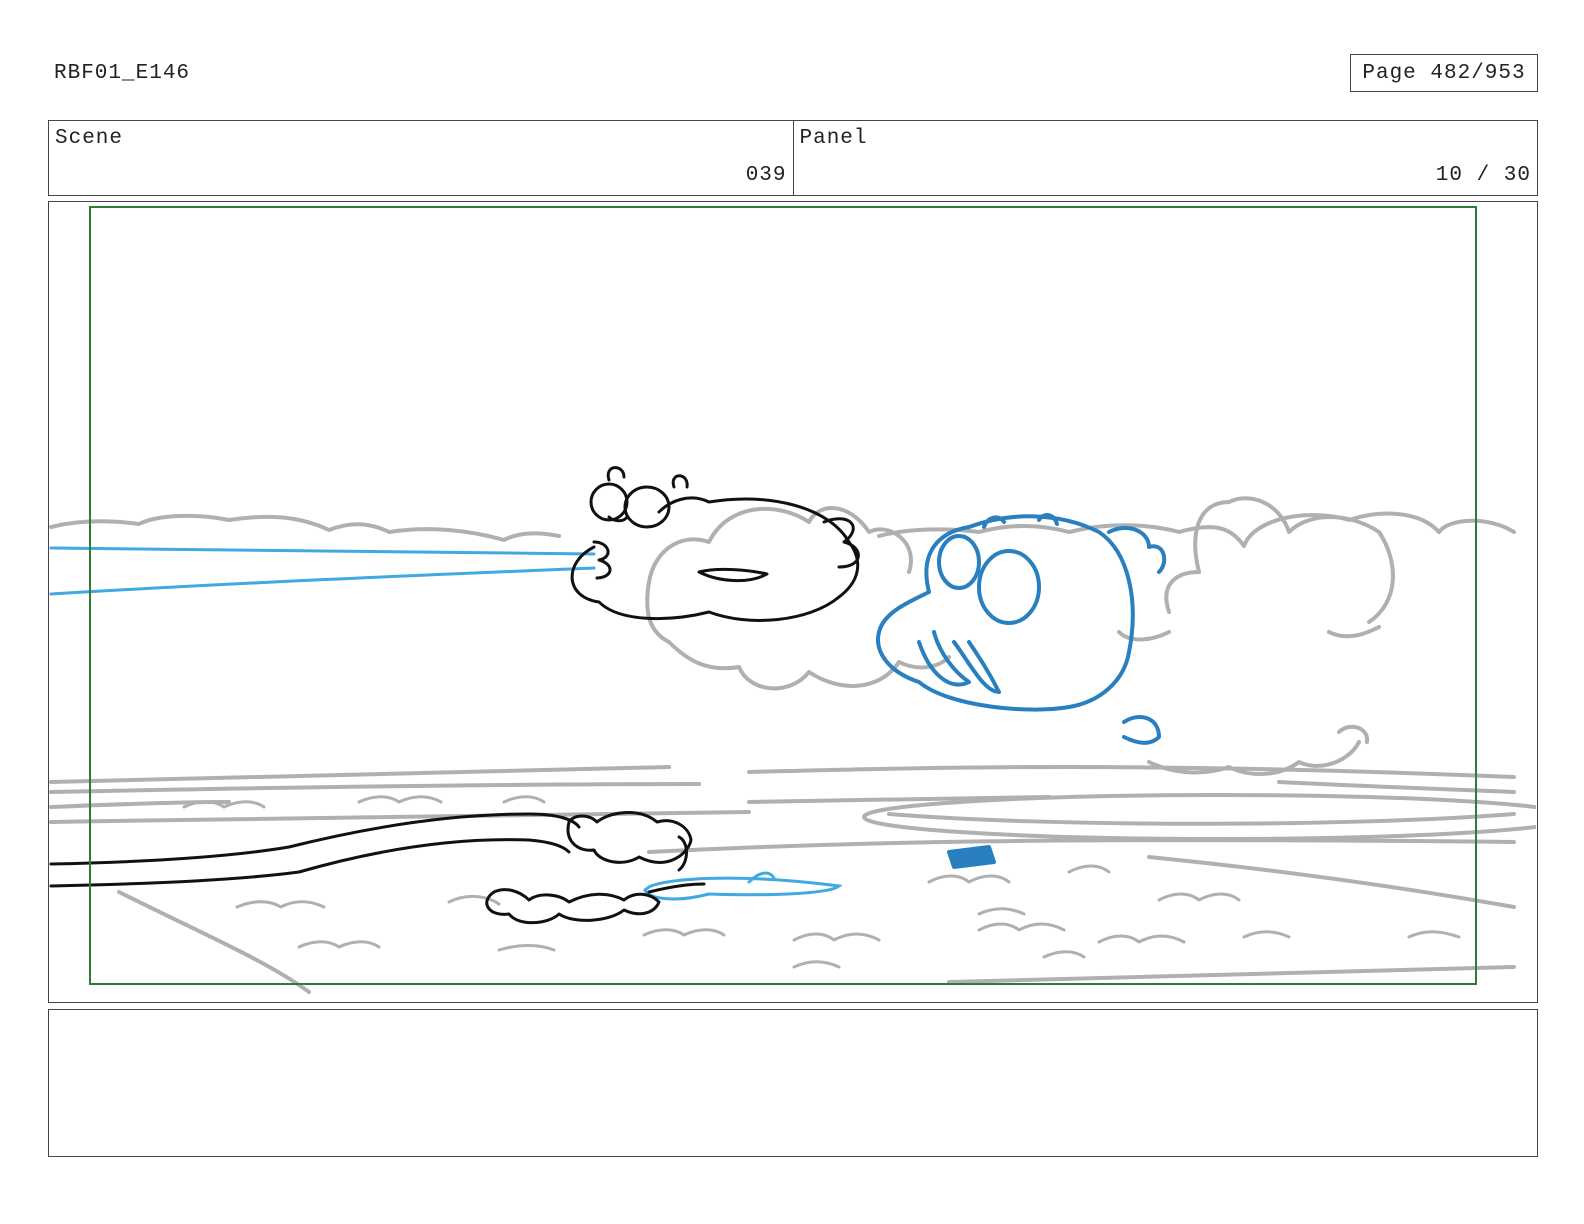  I want to click on document-id: RBF01_E146, so click(122, 73).